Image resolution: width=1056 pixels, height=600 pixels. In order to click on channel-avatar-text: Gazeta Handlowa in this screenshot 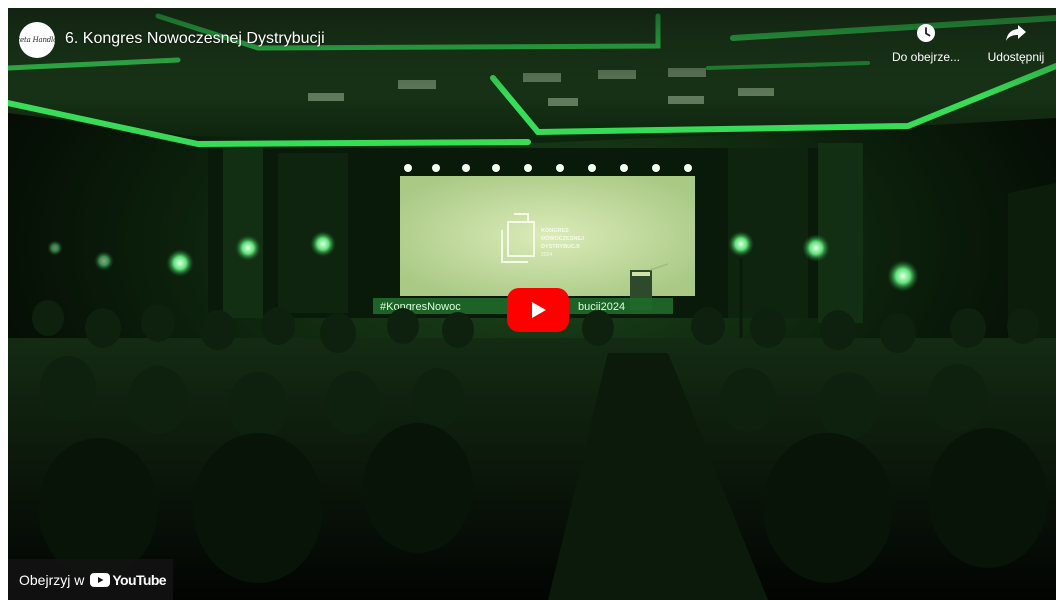, I will do `click(37, 40)`.